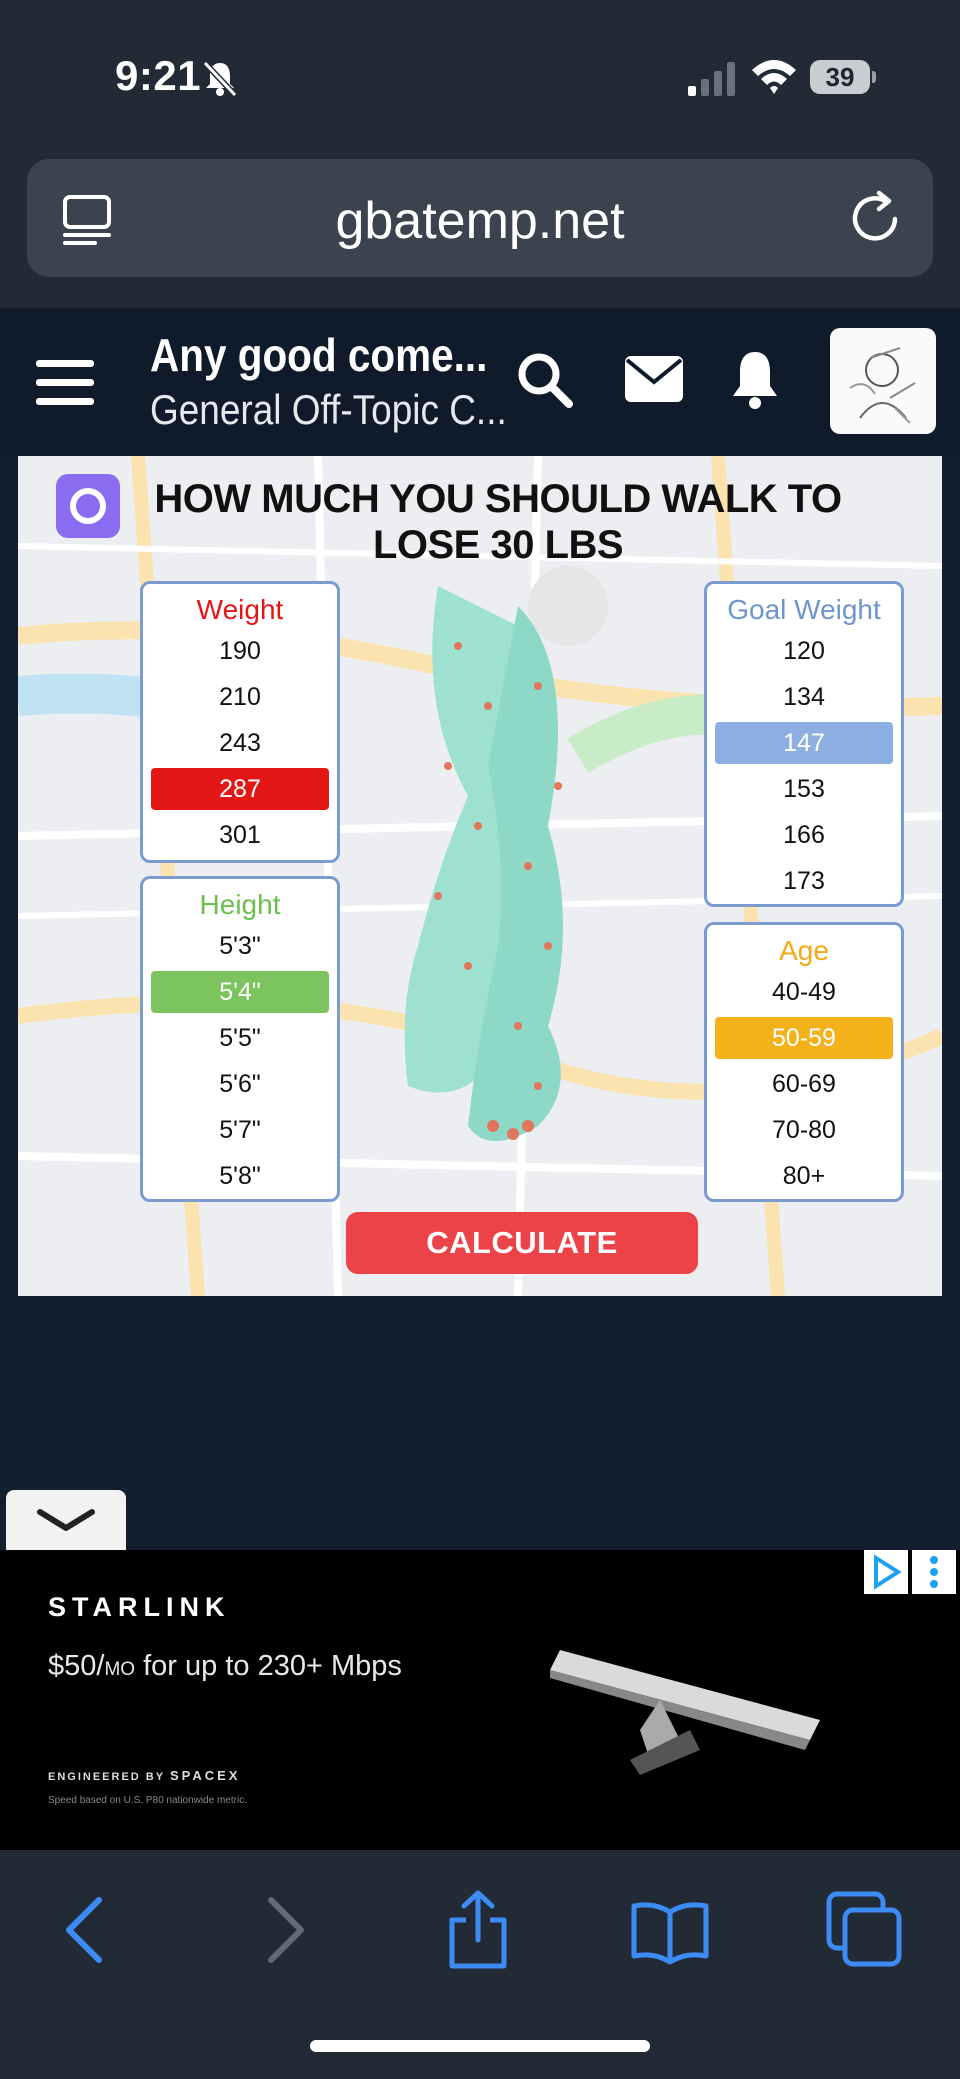 Image resolution: width=960 pixels, height=2079 pixels. I want to click on height-option: 5'6", so click(240, 1084).